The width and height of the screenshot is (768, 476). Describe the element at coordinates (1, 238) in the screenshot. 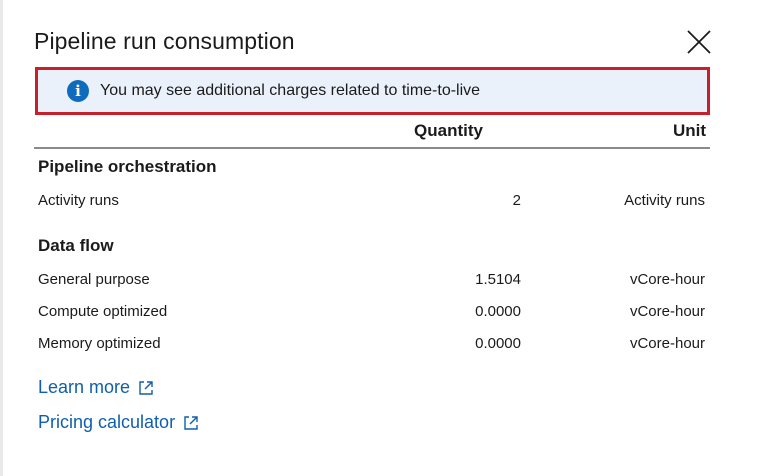

I see `panel-left-border` at that location.